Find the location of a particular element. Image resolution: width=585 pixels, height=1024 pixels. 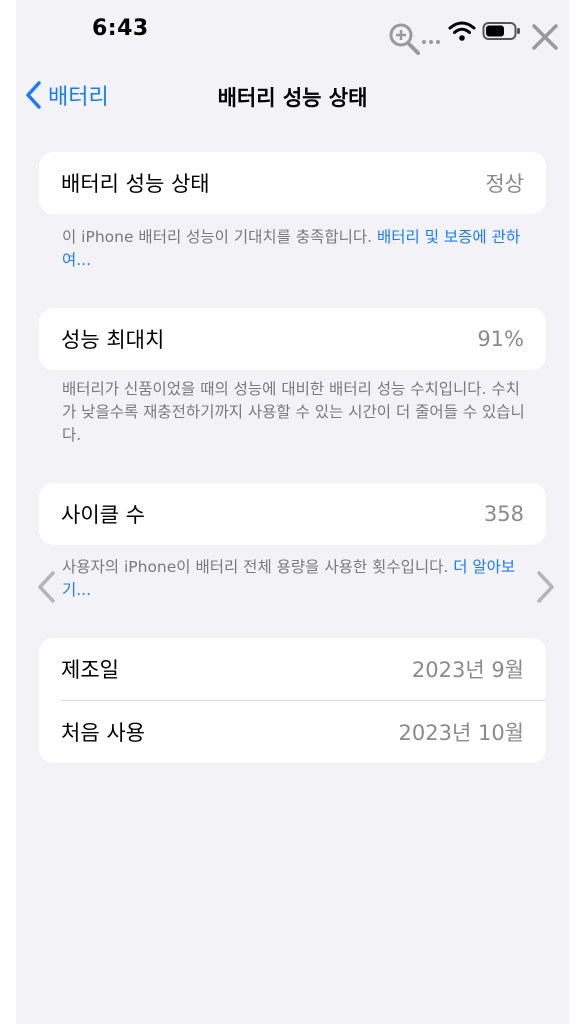

max-capacity-card: 성능 최대치 91% is located at coordinates (292, 339).